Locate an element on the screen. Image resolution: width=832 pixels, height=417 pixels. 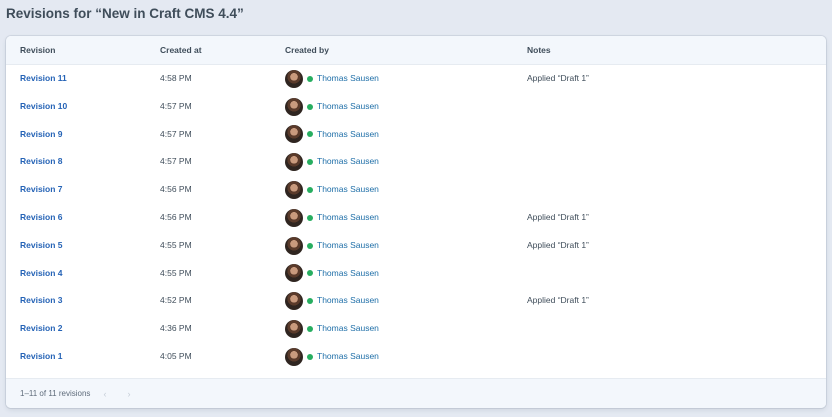
column-header-created-at: Created at is located at coordinates (181, 50).